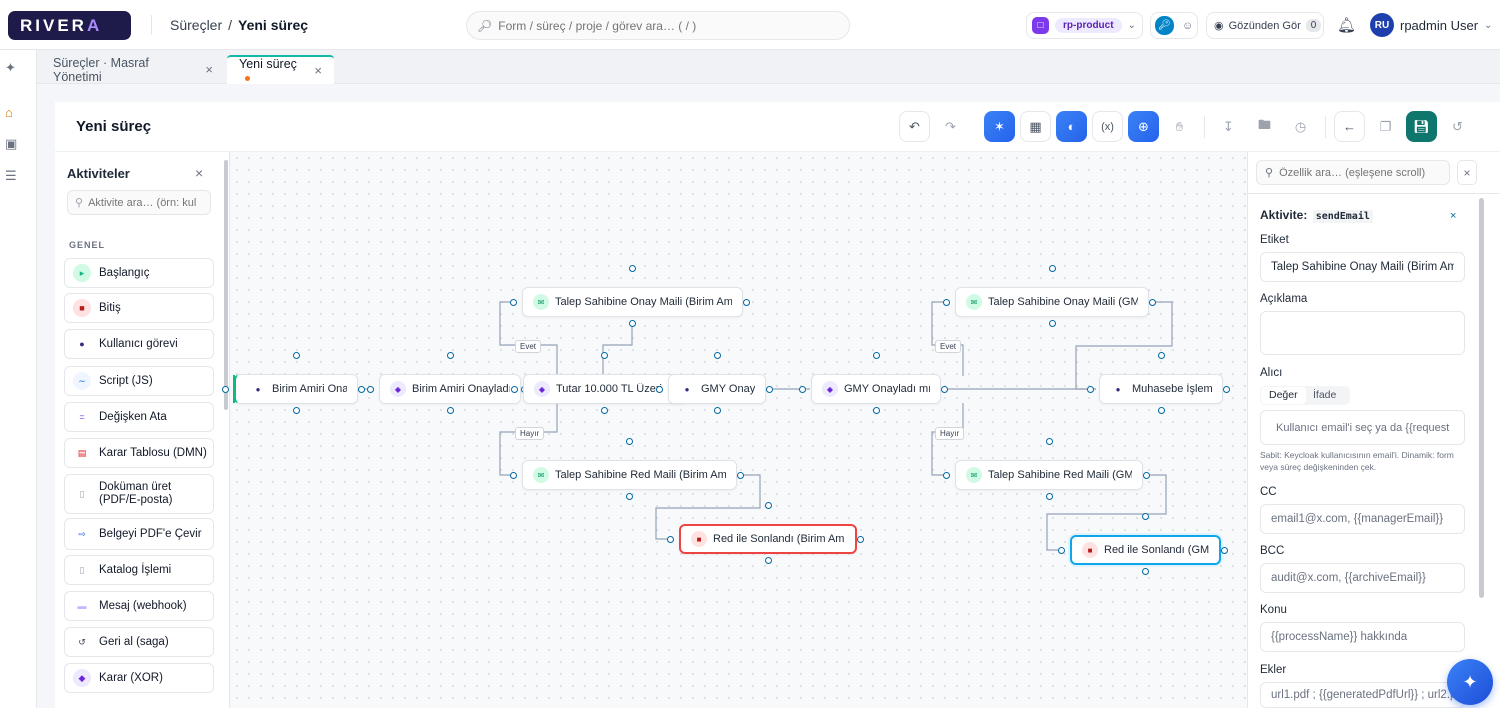 The width and height of the screenshot is (1500, 708). What do you see at coordinates (1470, 682) in the screenshot?
I see `assistant-button: ✦` at bounding box center [1470, 682].